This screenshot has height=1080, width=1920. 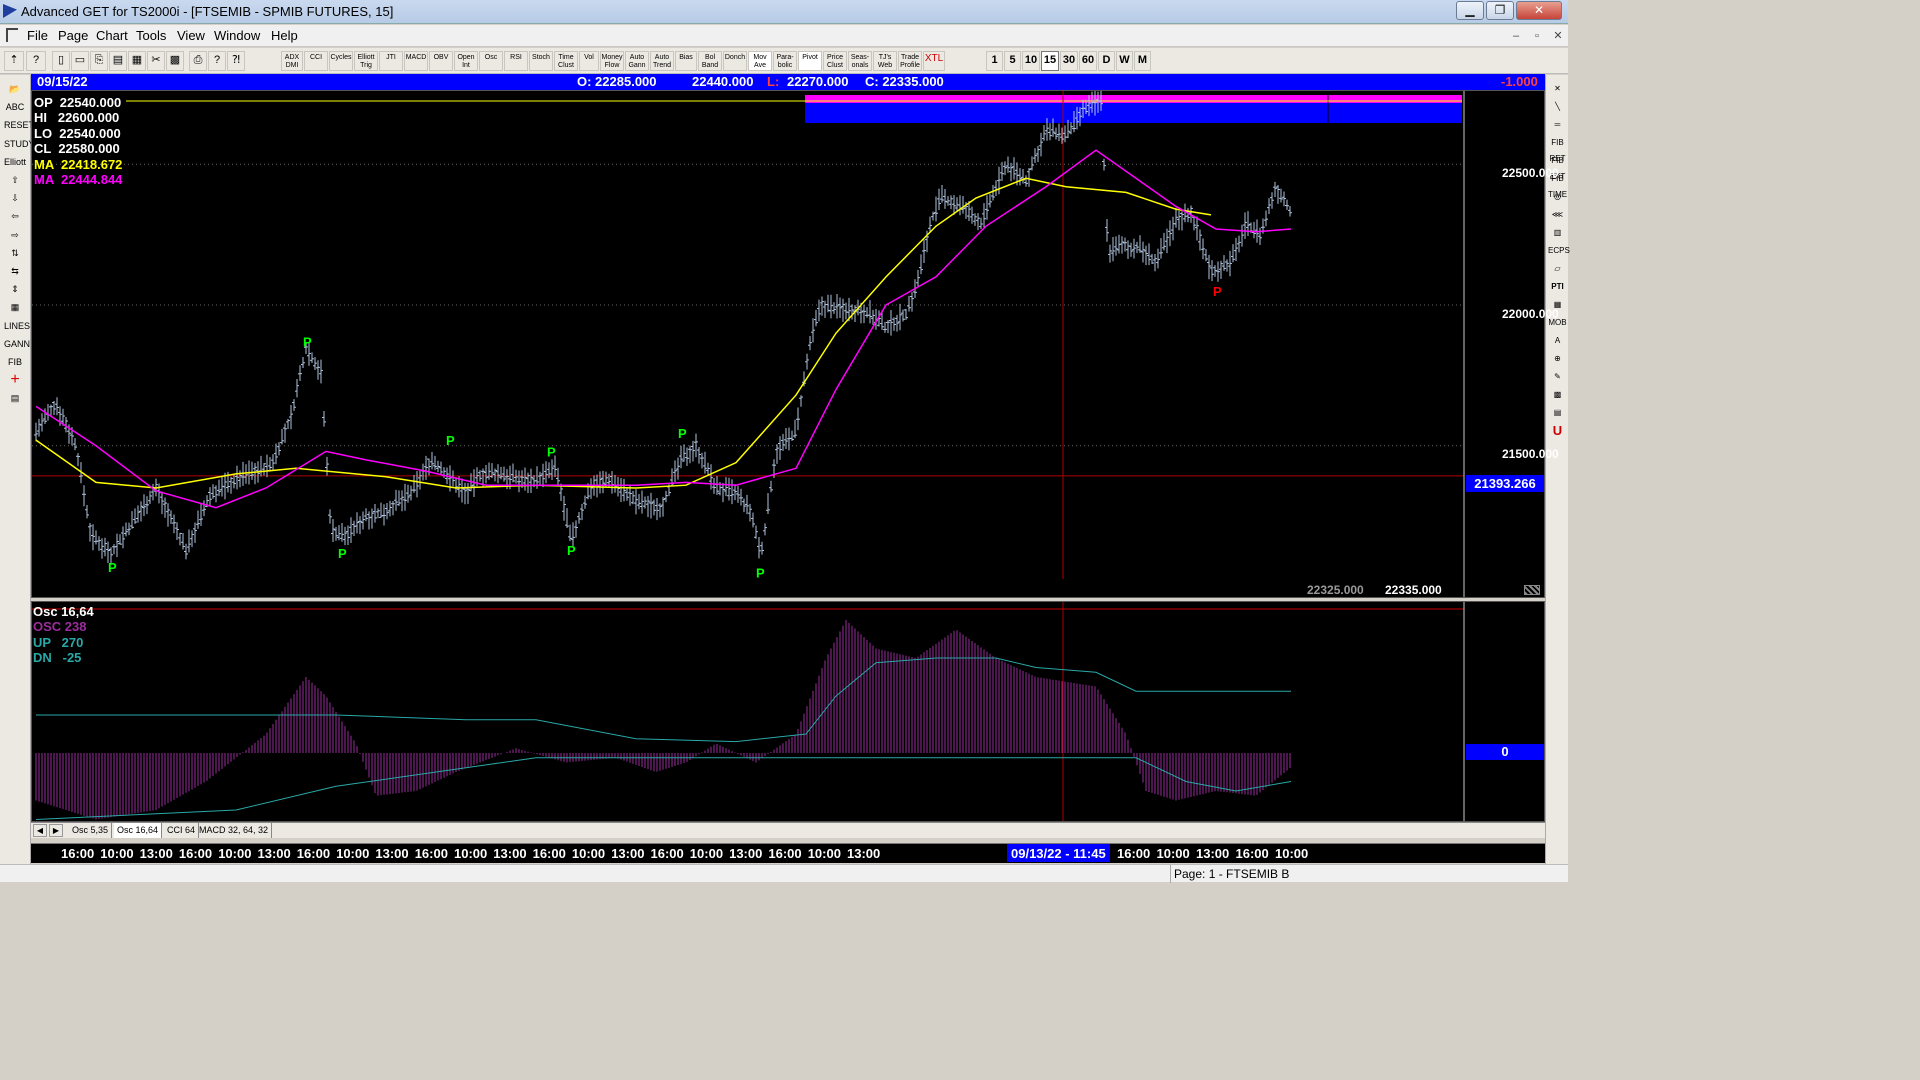 I want to click on left-tool-0-icon: 📂, so click(x=15, y=89).